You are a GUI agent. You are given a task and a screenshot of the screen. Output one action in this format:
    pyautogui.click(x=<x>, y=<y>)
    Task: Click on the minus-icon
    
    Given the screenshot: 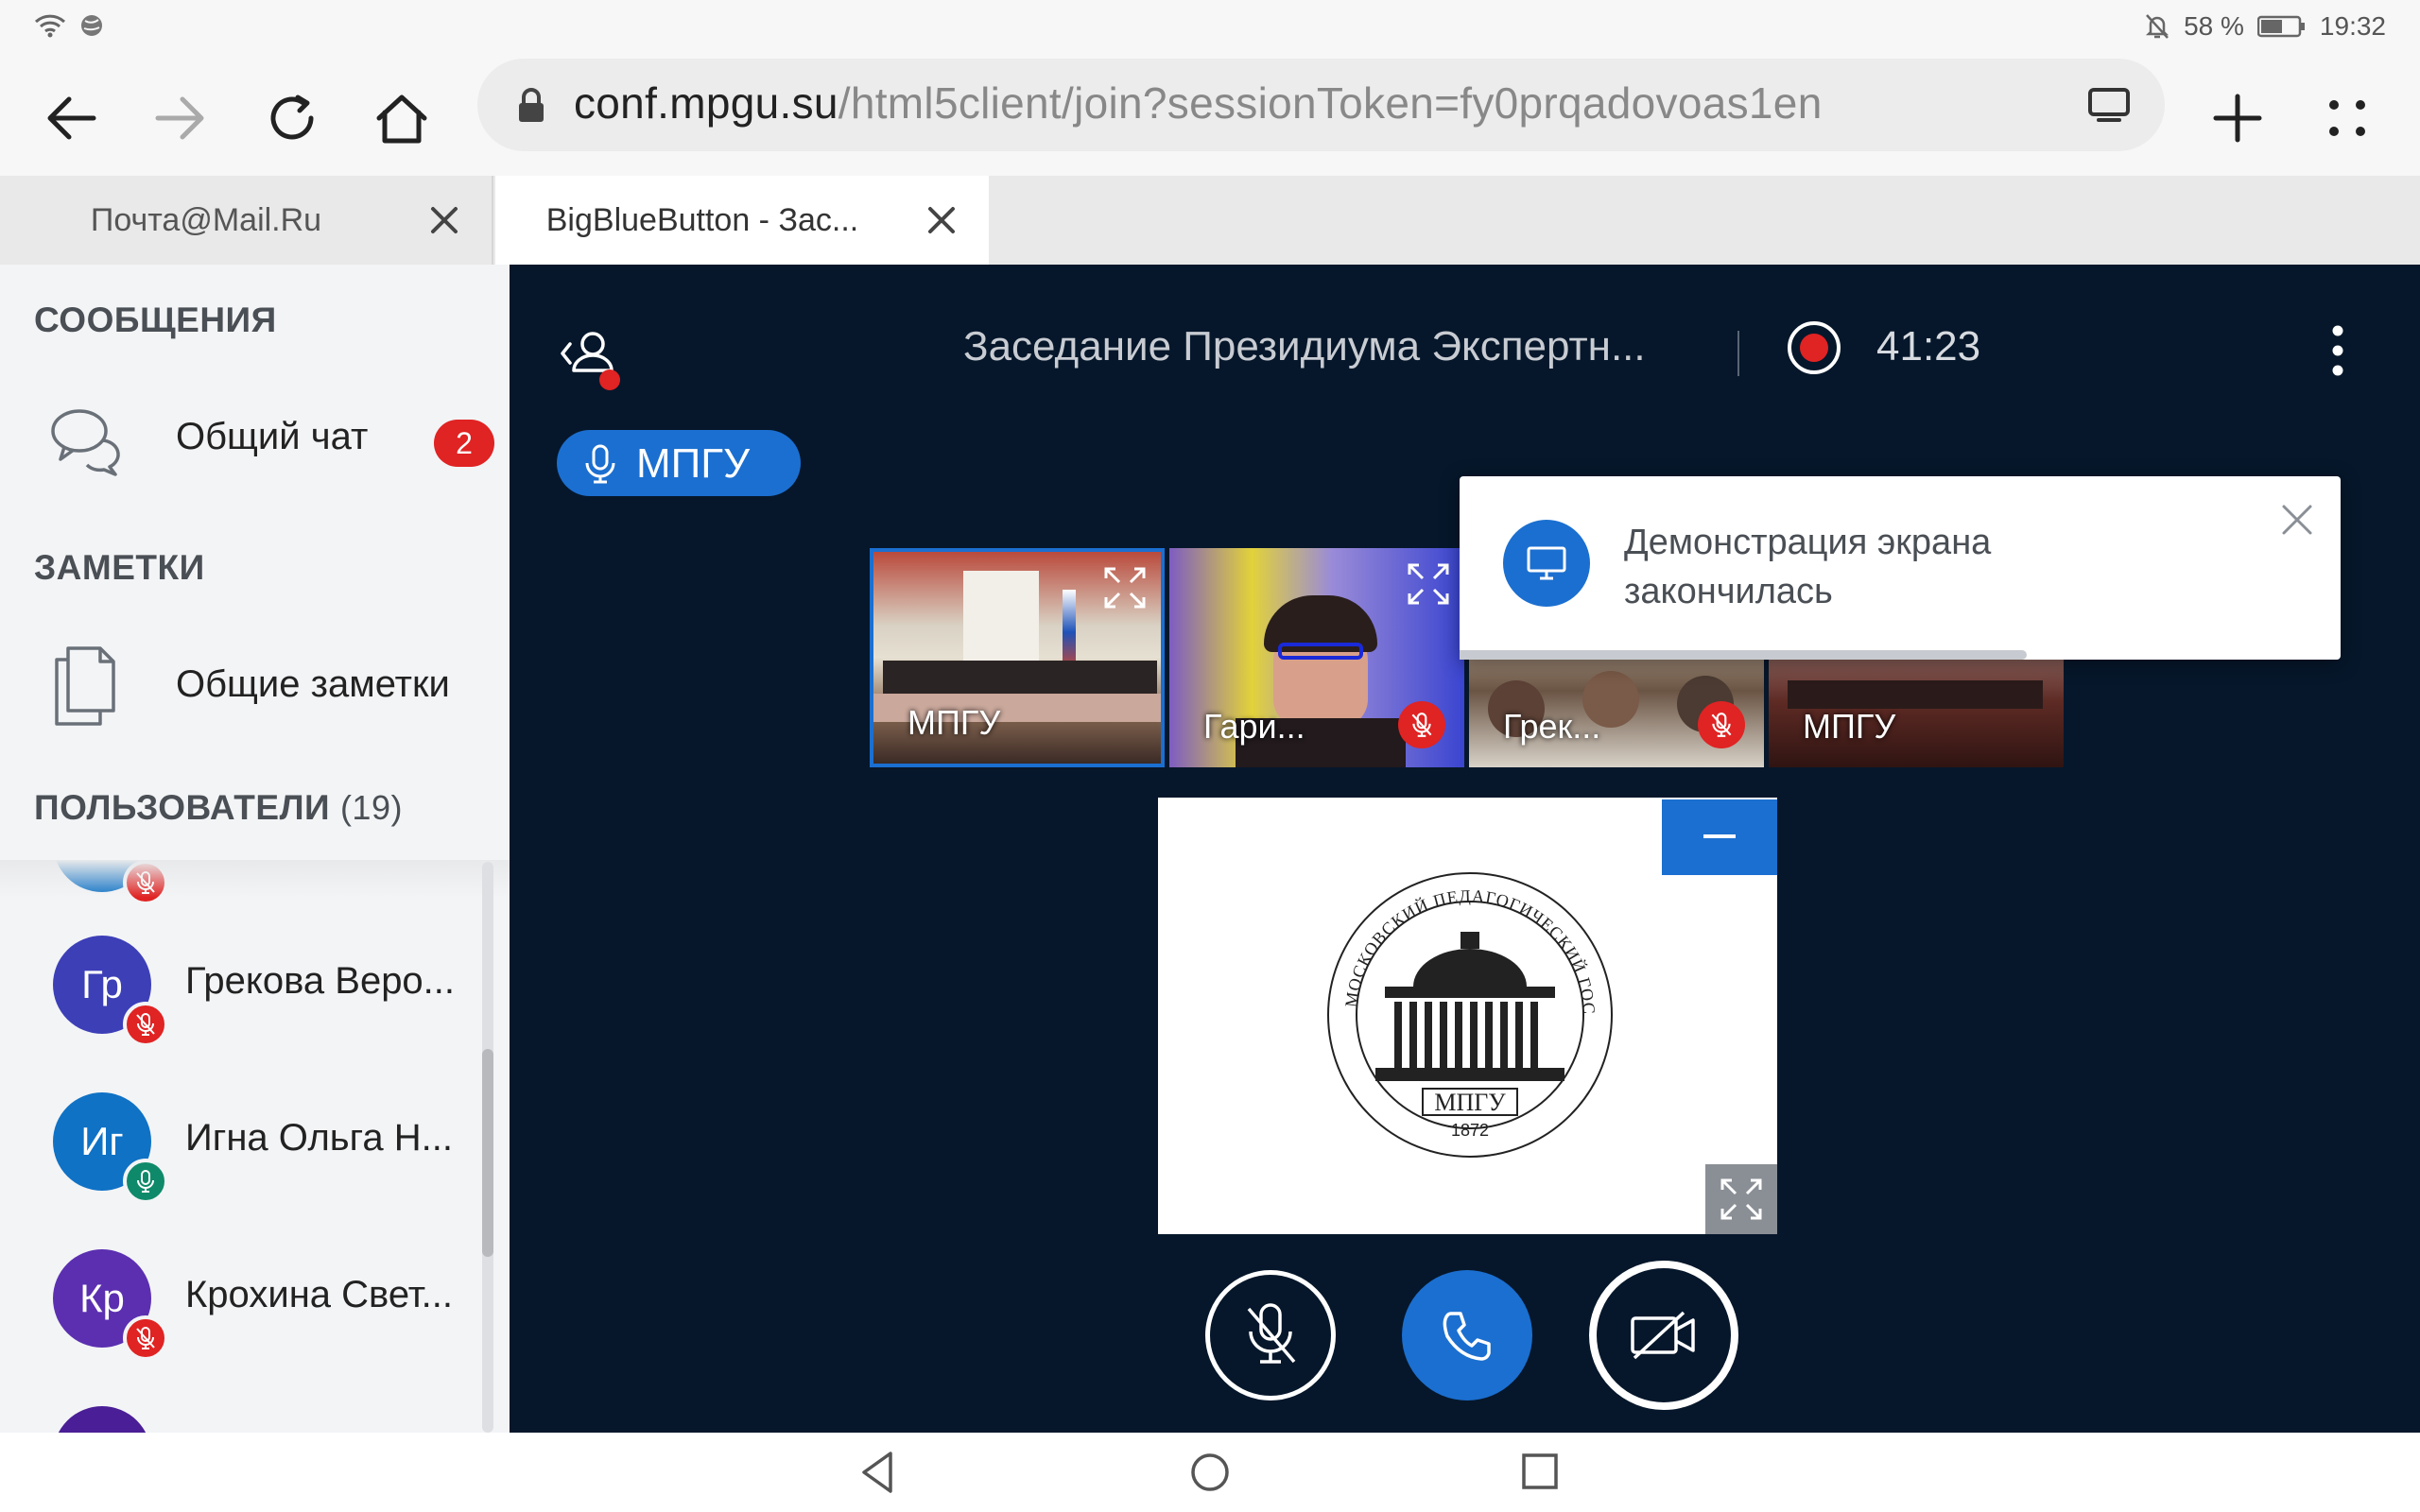 What is the action you would take?
    pyautogui.click(x=1719, y=836)
    